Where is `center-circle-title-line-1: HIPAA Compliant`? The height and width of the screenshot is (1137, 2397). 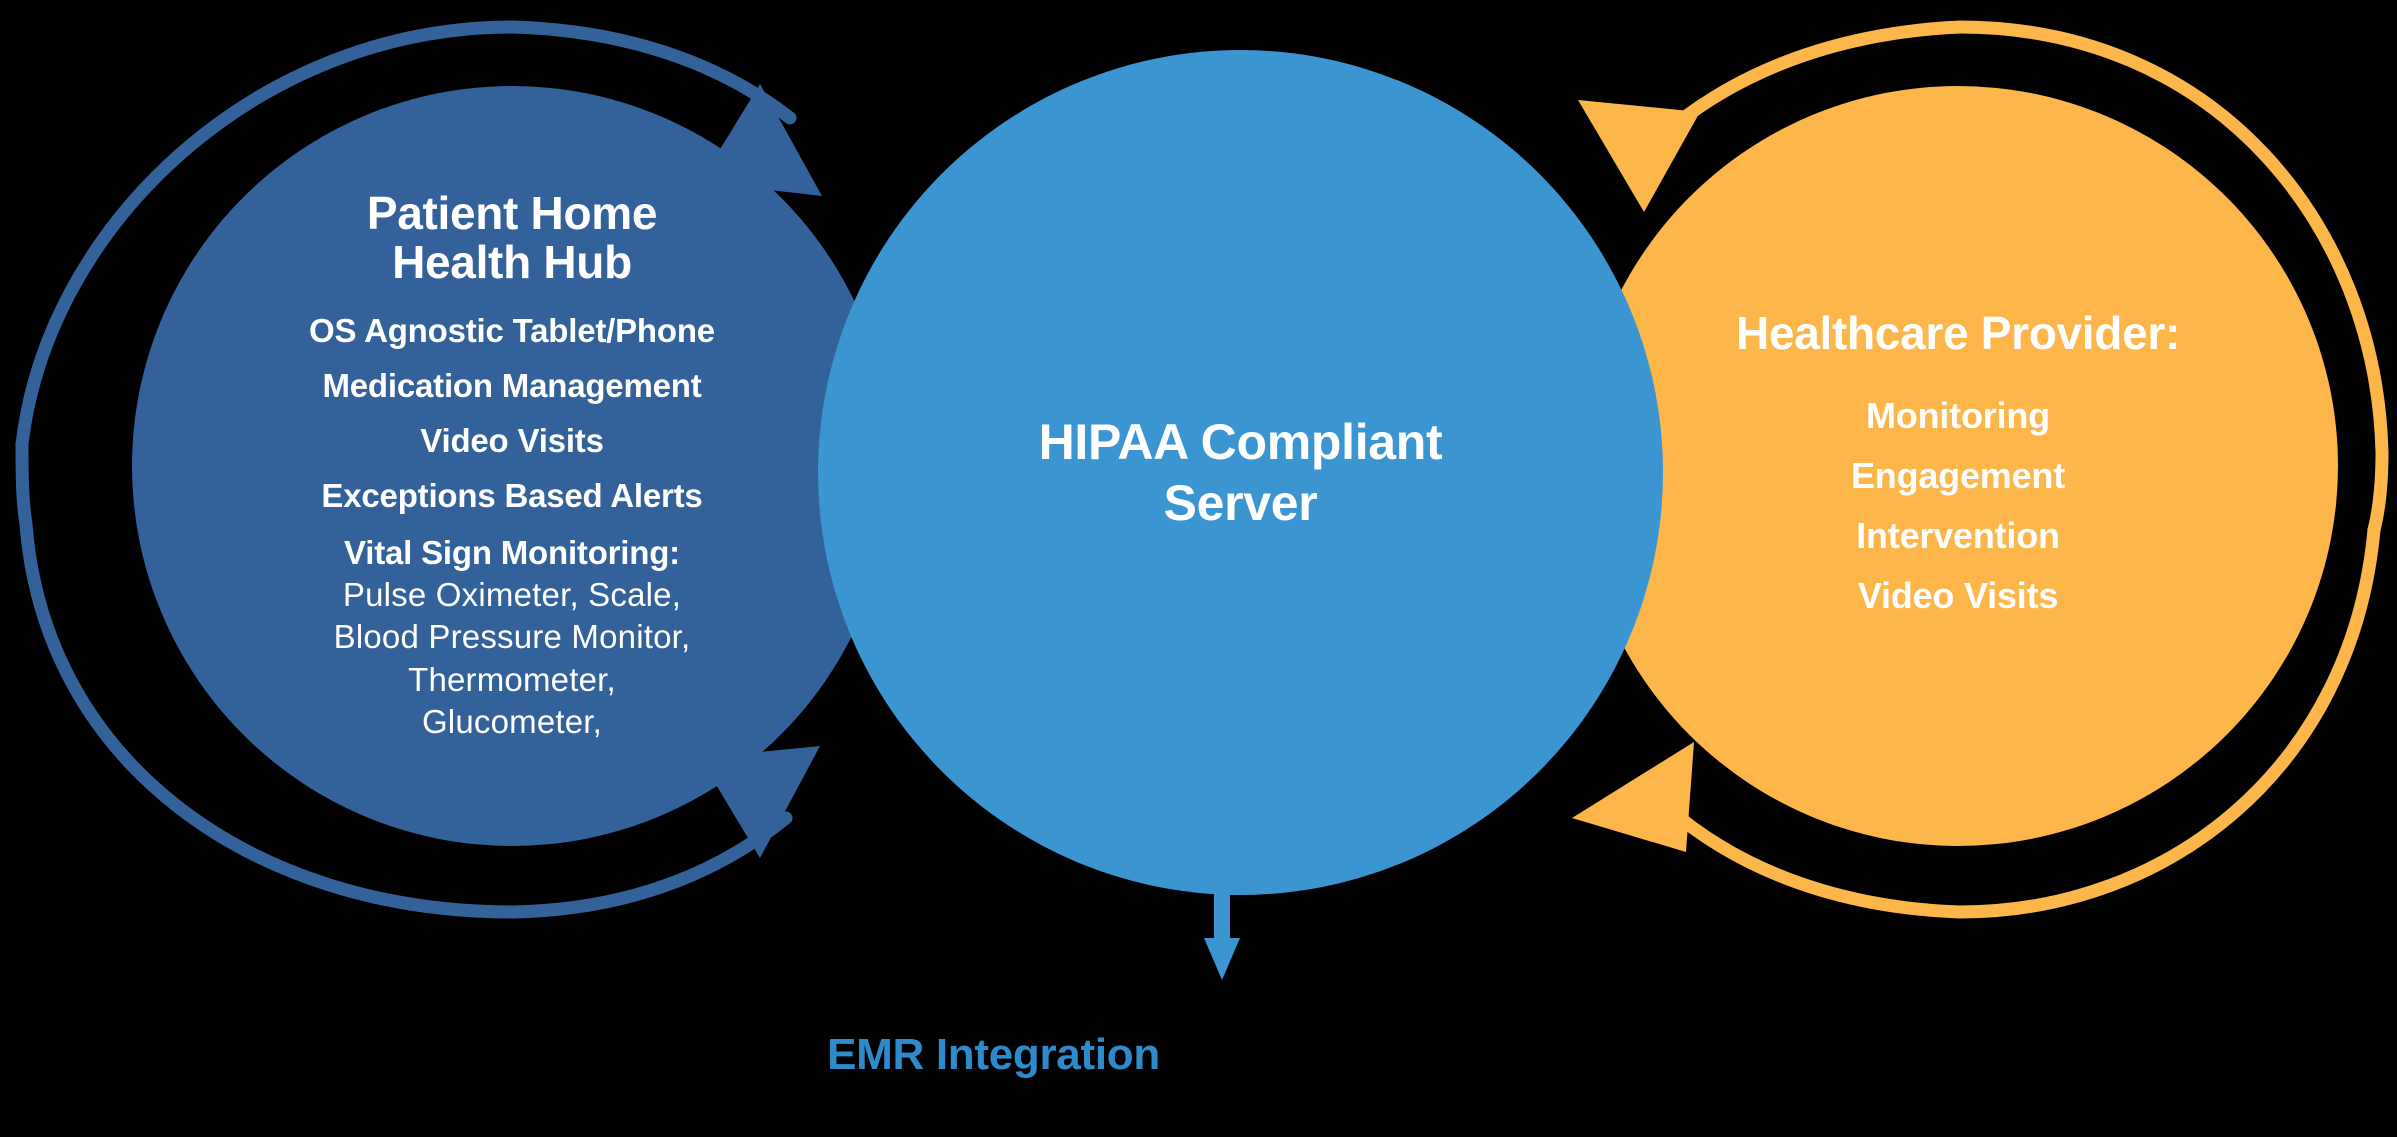 center-circle-title-line-1: HIPAA Compliant is located at coordinates (1240, 441).